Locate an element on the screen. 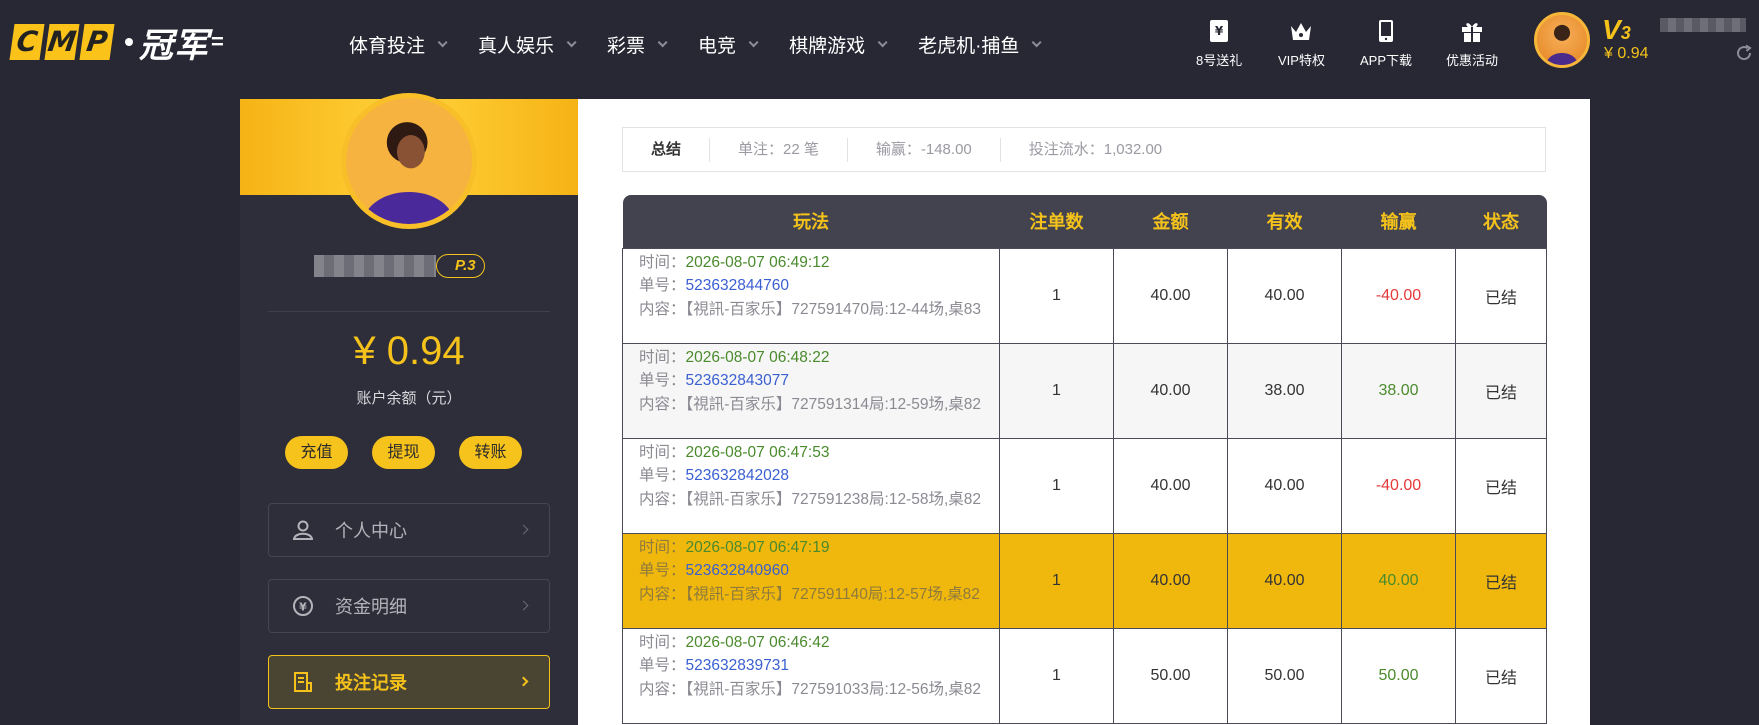 Image resolution: width=1759 pixels, height=725 pixels. bet-content: 【視訊-百家乐】727591033局:12-56场,桌82 is located at coordinates (833, 689).